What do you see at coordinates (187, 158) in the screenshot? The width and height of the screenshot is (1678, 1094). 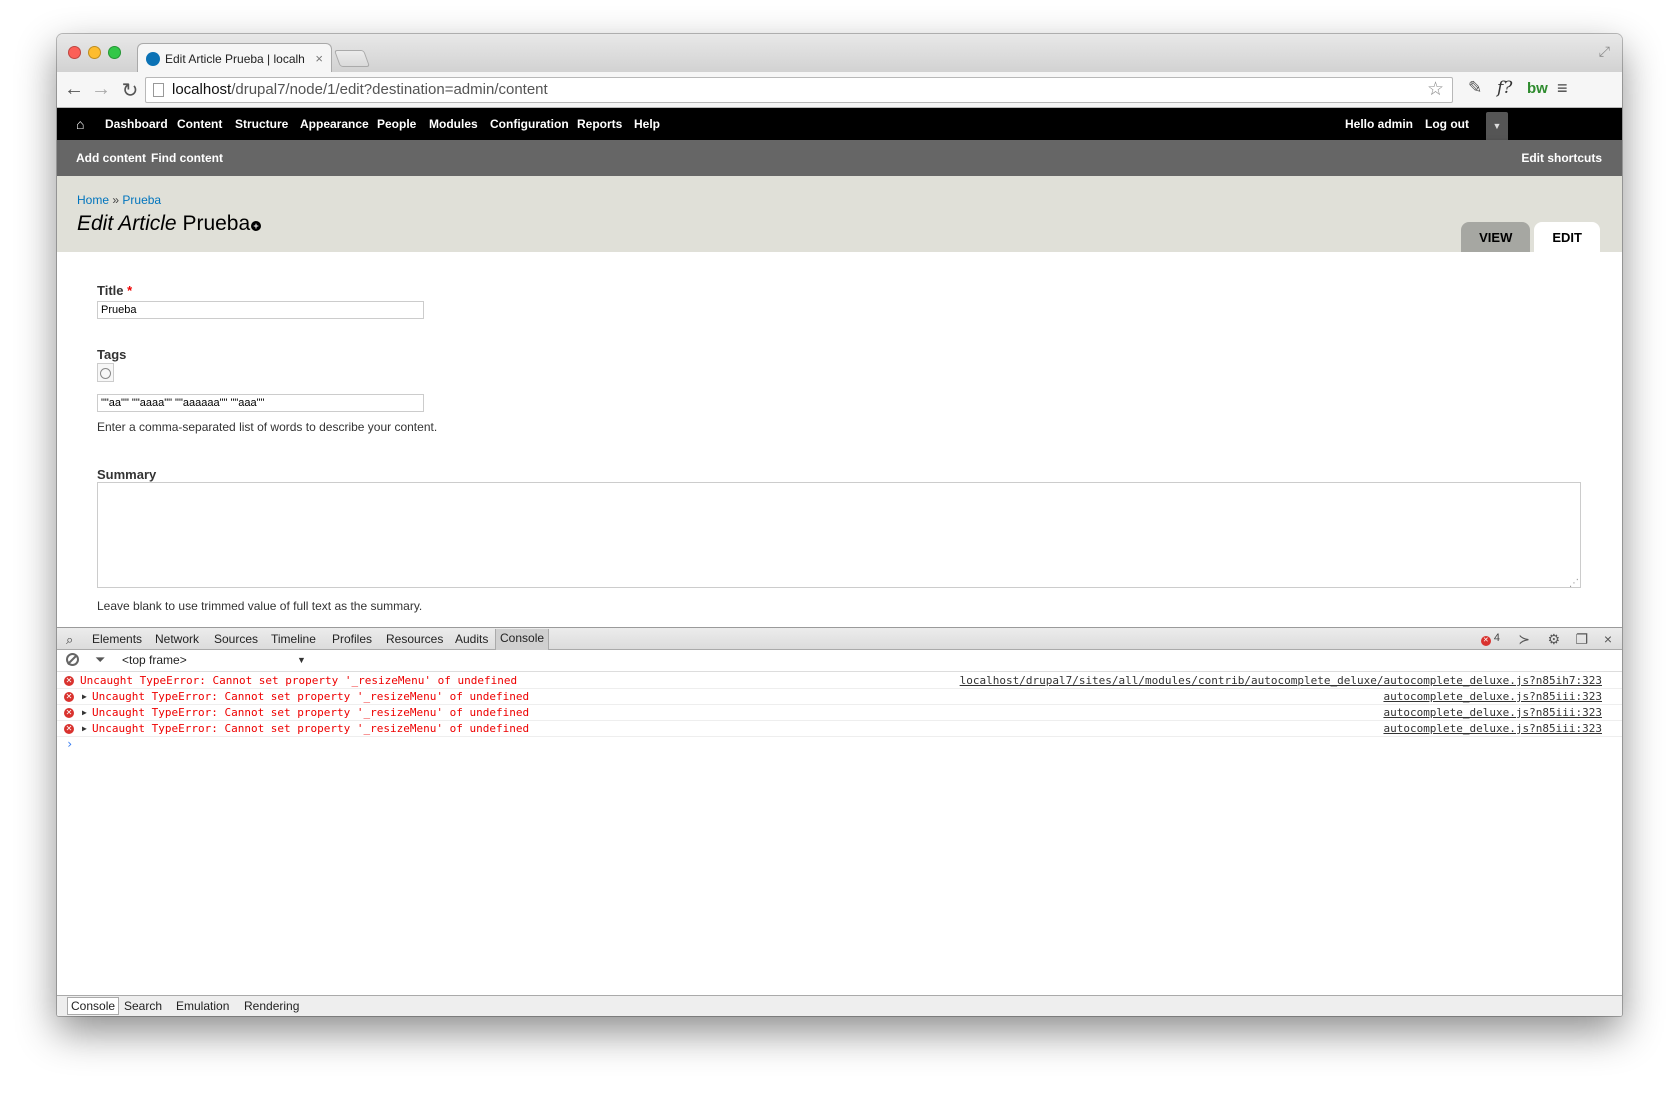 I see `find-content-shortcut: Find content` at bounding box center [187, 158].